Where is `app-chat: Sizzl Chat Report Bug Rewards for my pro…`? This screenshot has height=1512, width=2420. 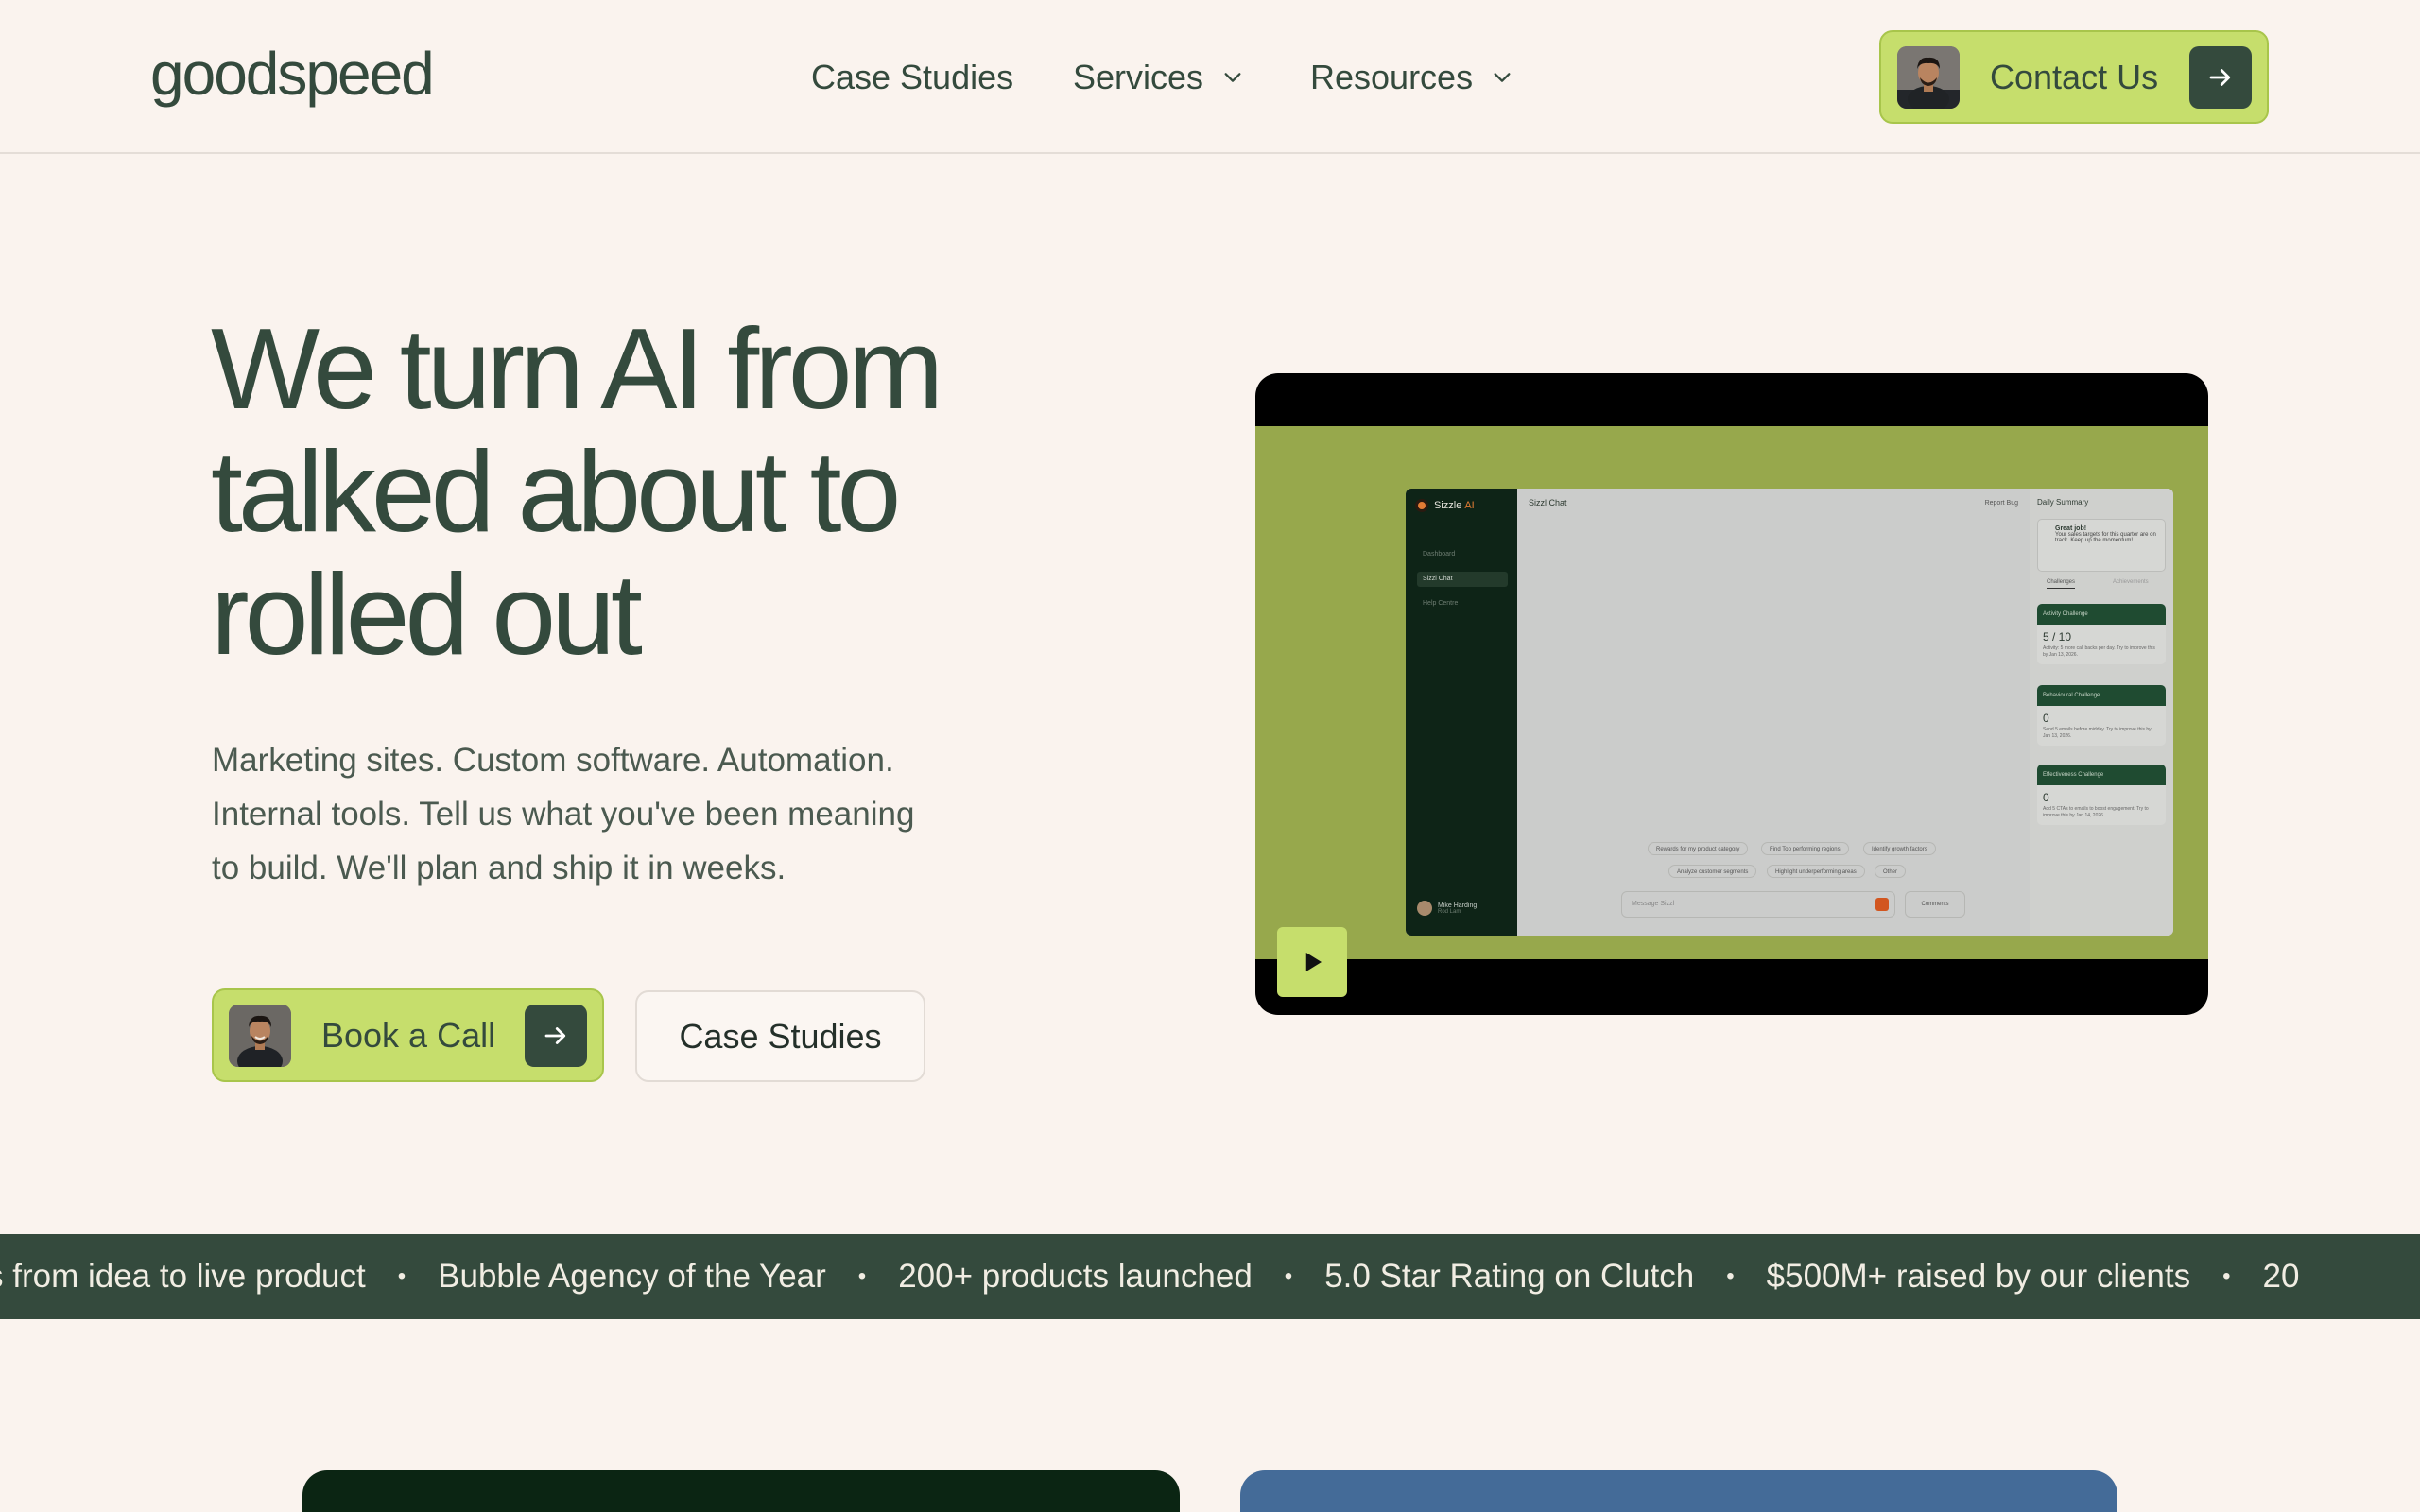 app-chat: Sizzl Chat Report Bug Rewards for my pro… is located at coordinates (1773, 712).